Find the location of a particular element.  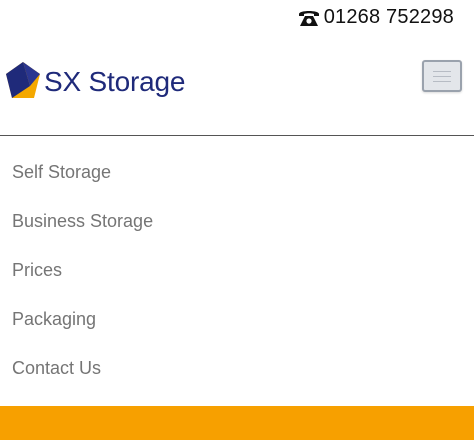

phone-number: 01268 752298 is located at coordinates (389, 17).